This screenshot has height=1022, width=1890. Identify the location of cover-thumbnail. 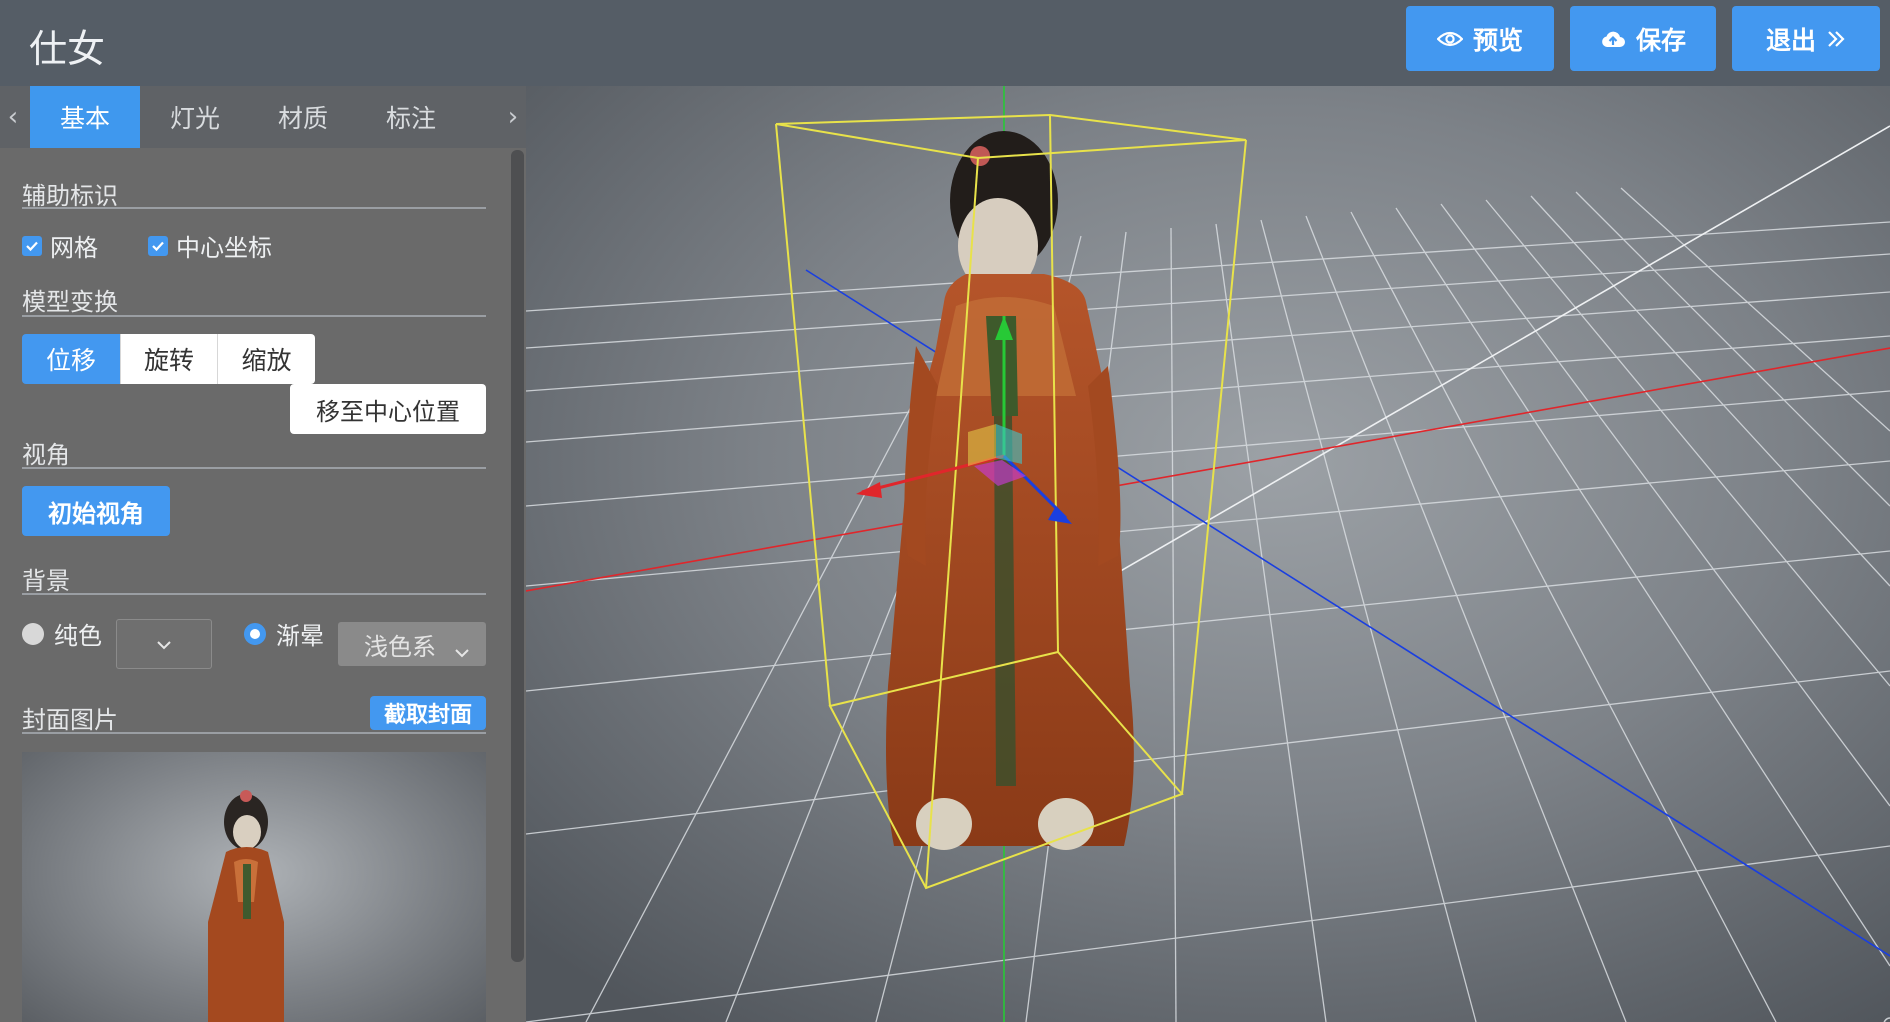
(254, 887).